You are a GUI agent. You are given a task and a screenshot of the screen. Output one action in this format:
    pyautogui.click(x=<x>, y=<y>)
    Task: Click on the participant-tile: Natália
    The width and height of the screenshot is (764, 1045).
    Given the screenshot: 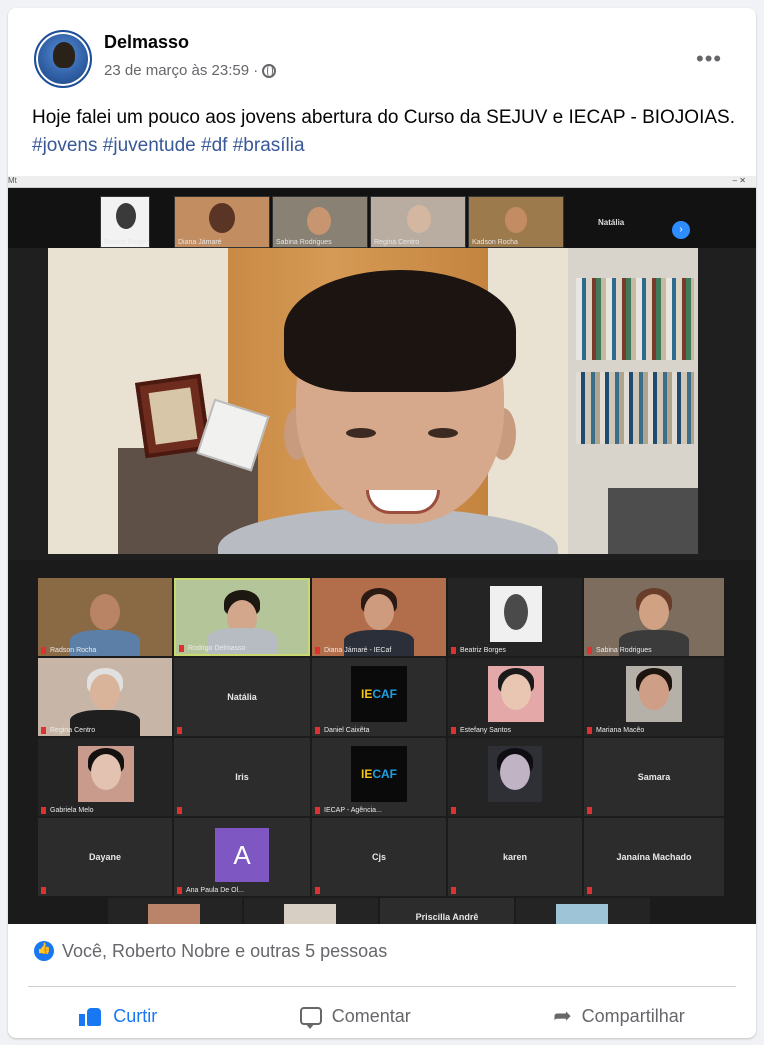 What is the action you would take?
    pyautogui.click(x=242, y=697)
    